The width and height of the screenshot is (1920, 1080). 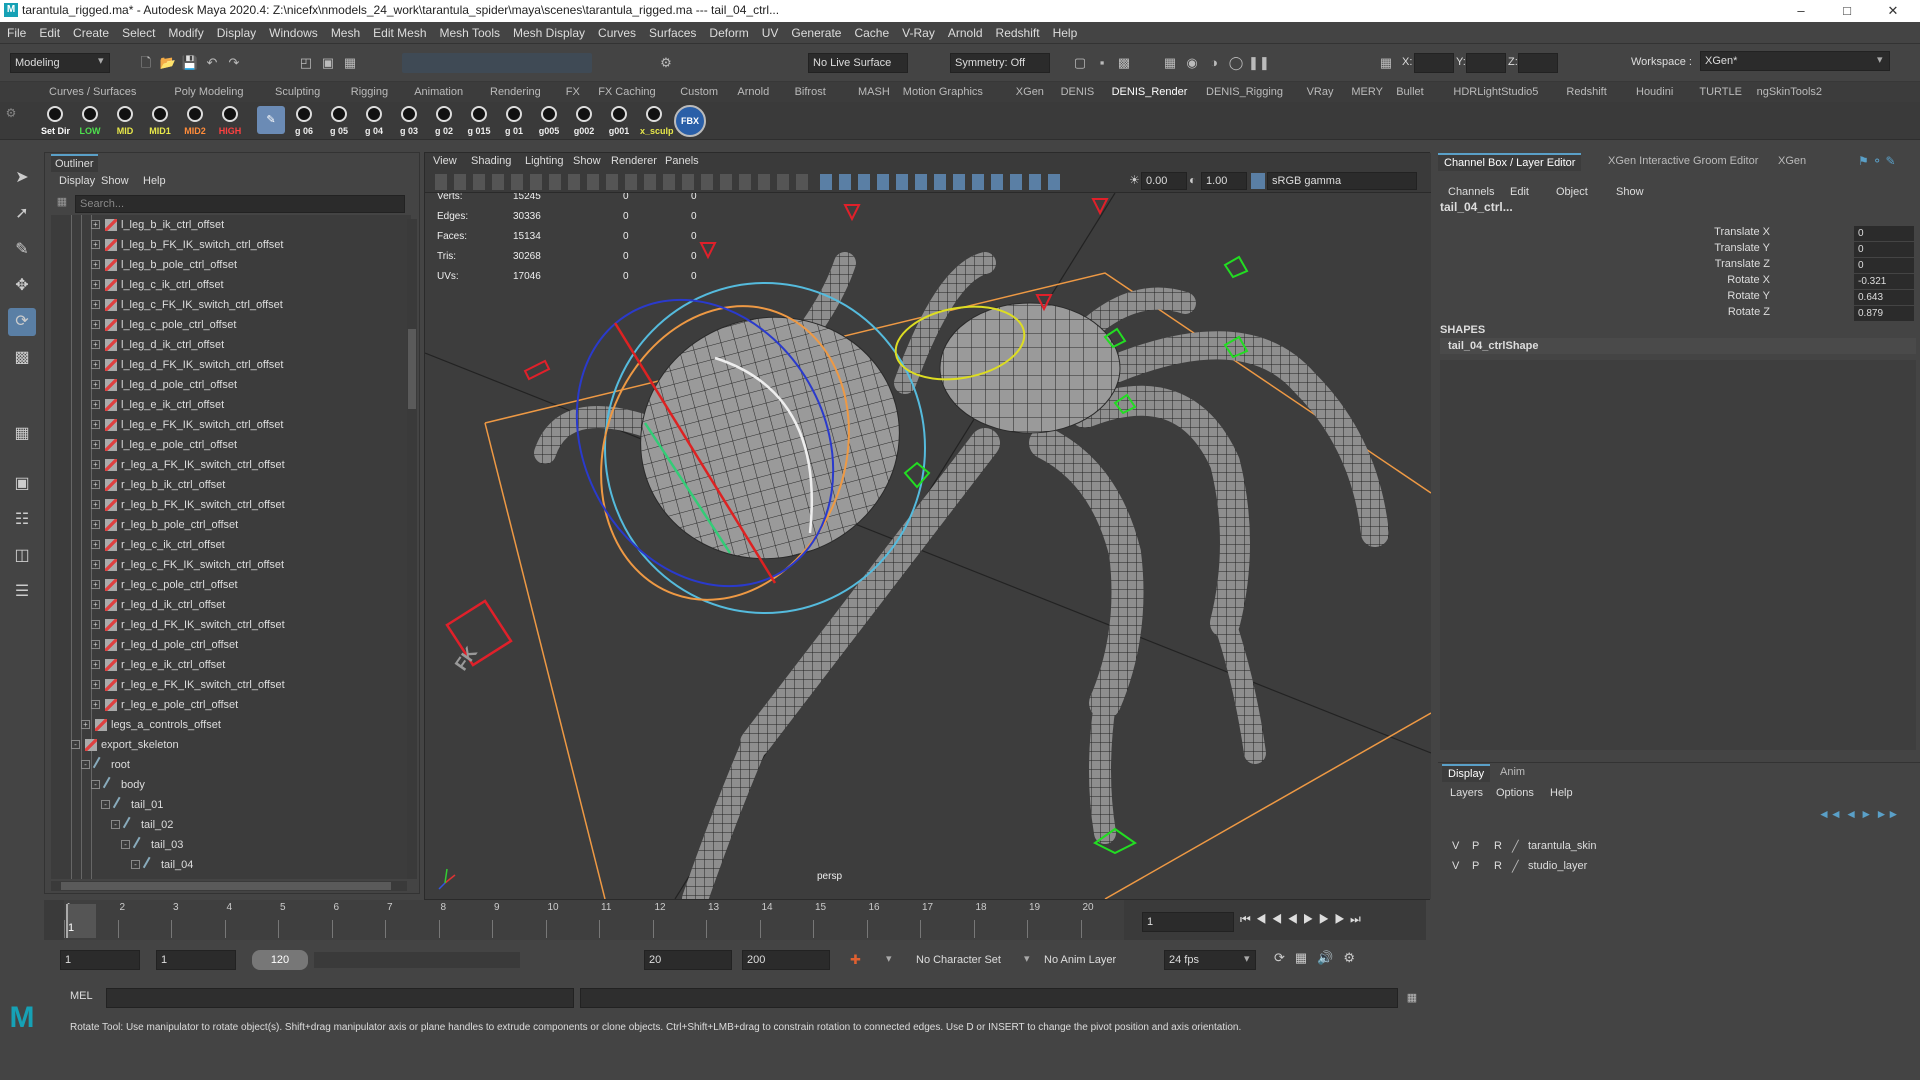 I want to click on shelf-button-g001: g001, so click(x=619, y=121).